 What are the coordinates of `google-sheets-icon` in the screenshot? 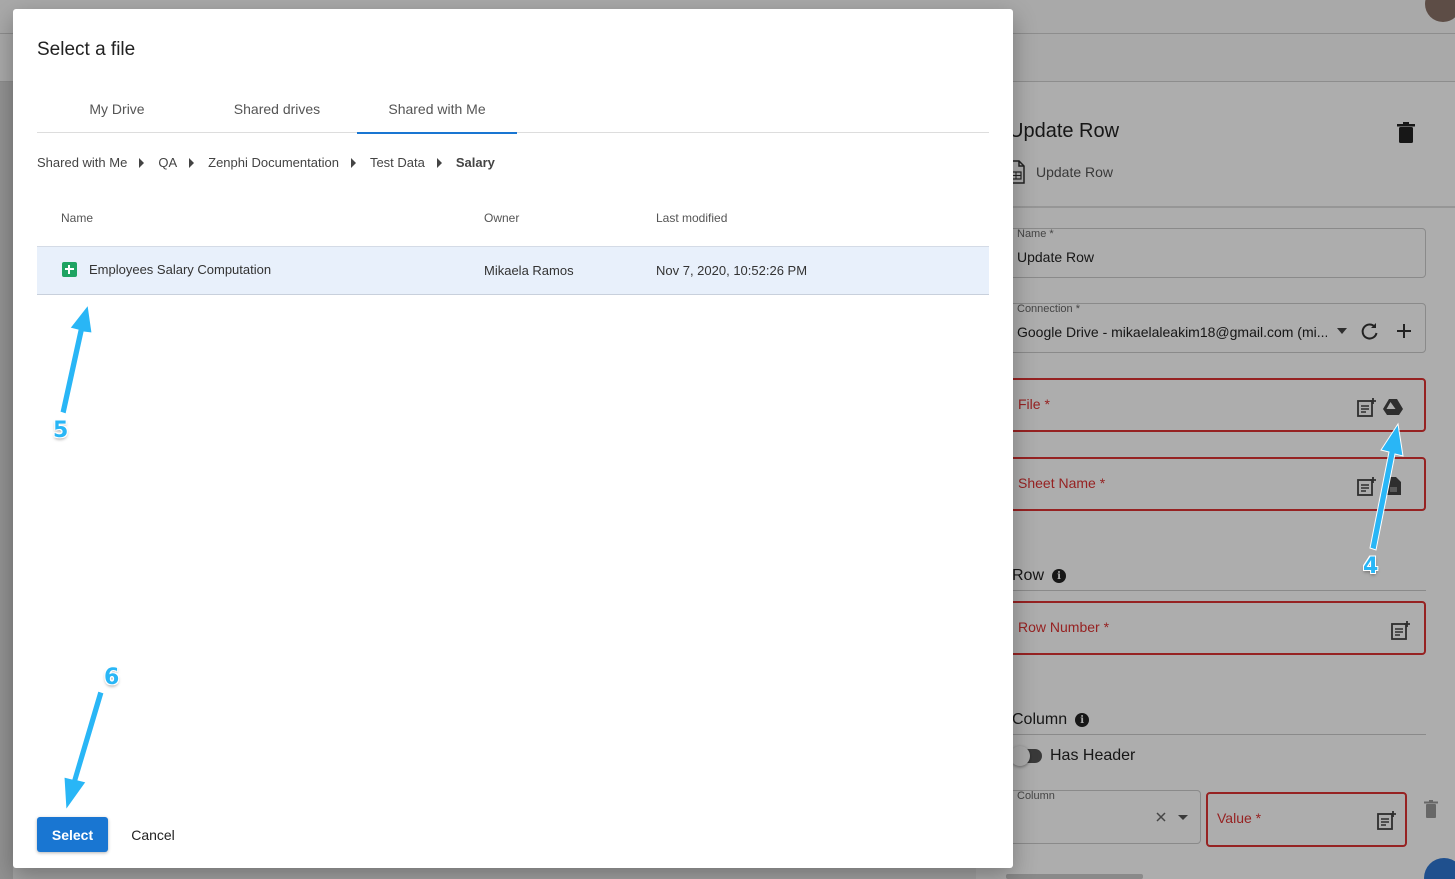 It's located at (69, 269).